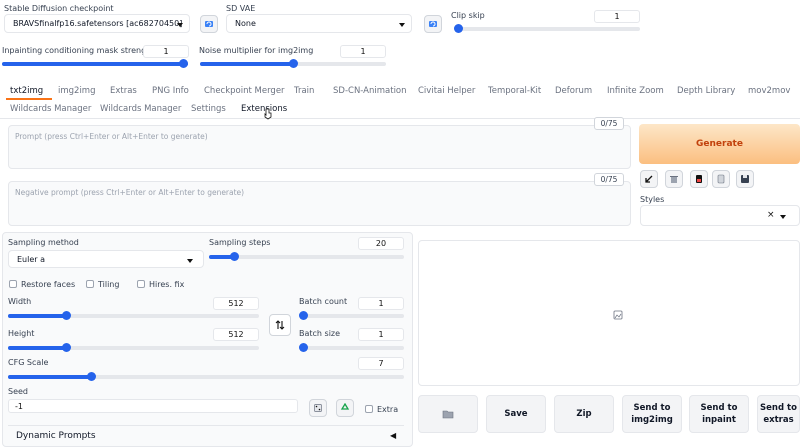 The width and height of the screenshot is (800, 447). Describe the element at coordinates (106, 259) in the screenshot. I see `sampling-method-dropdown: Euler a` at that location.